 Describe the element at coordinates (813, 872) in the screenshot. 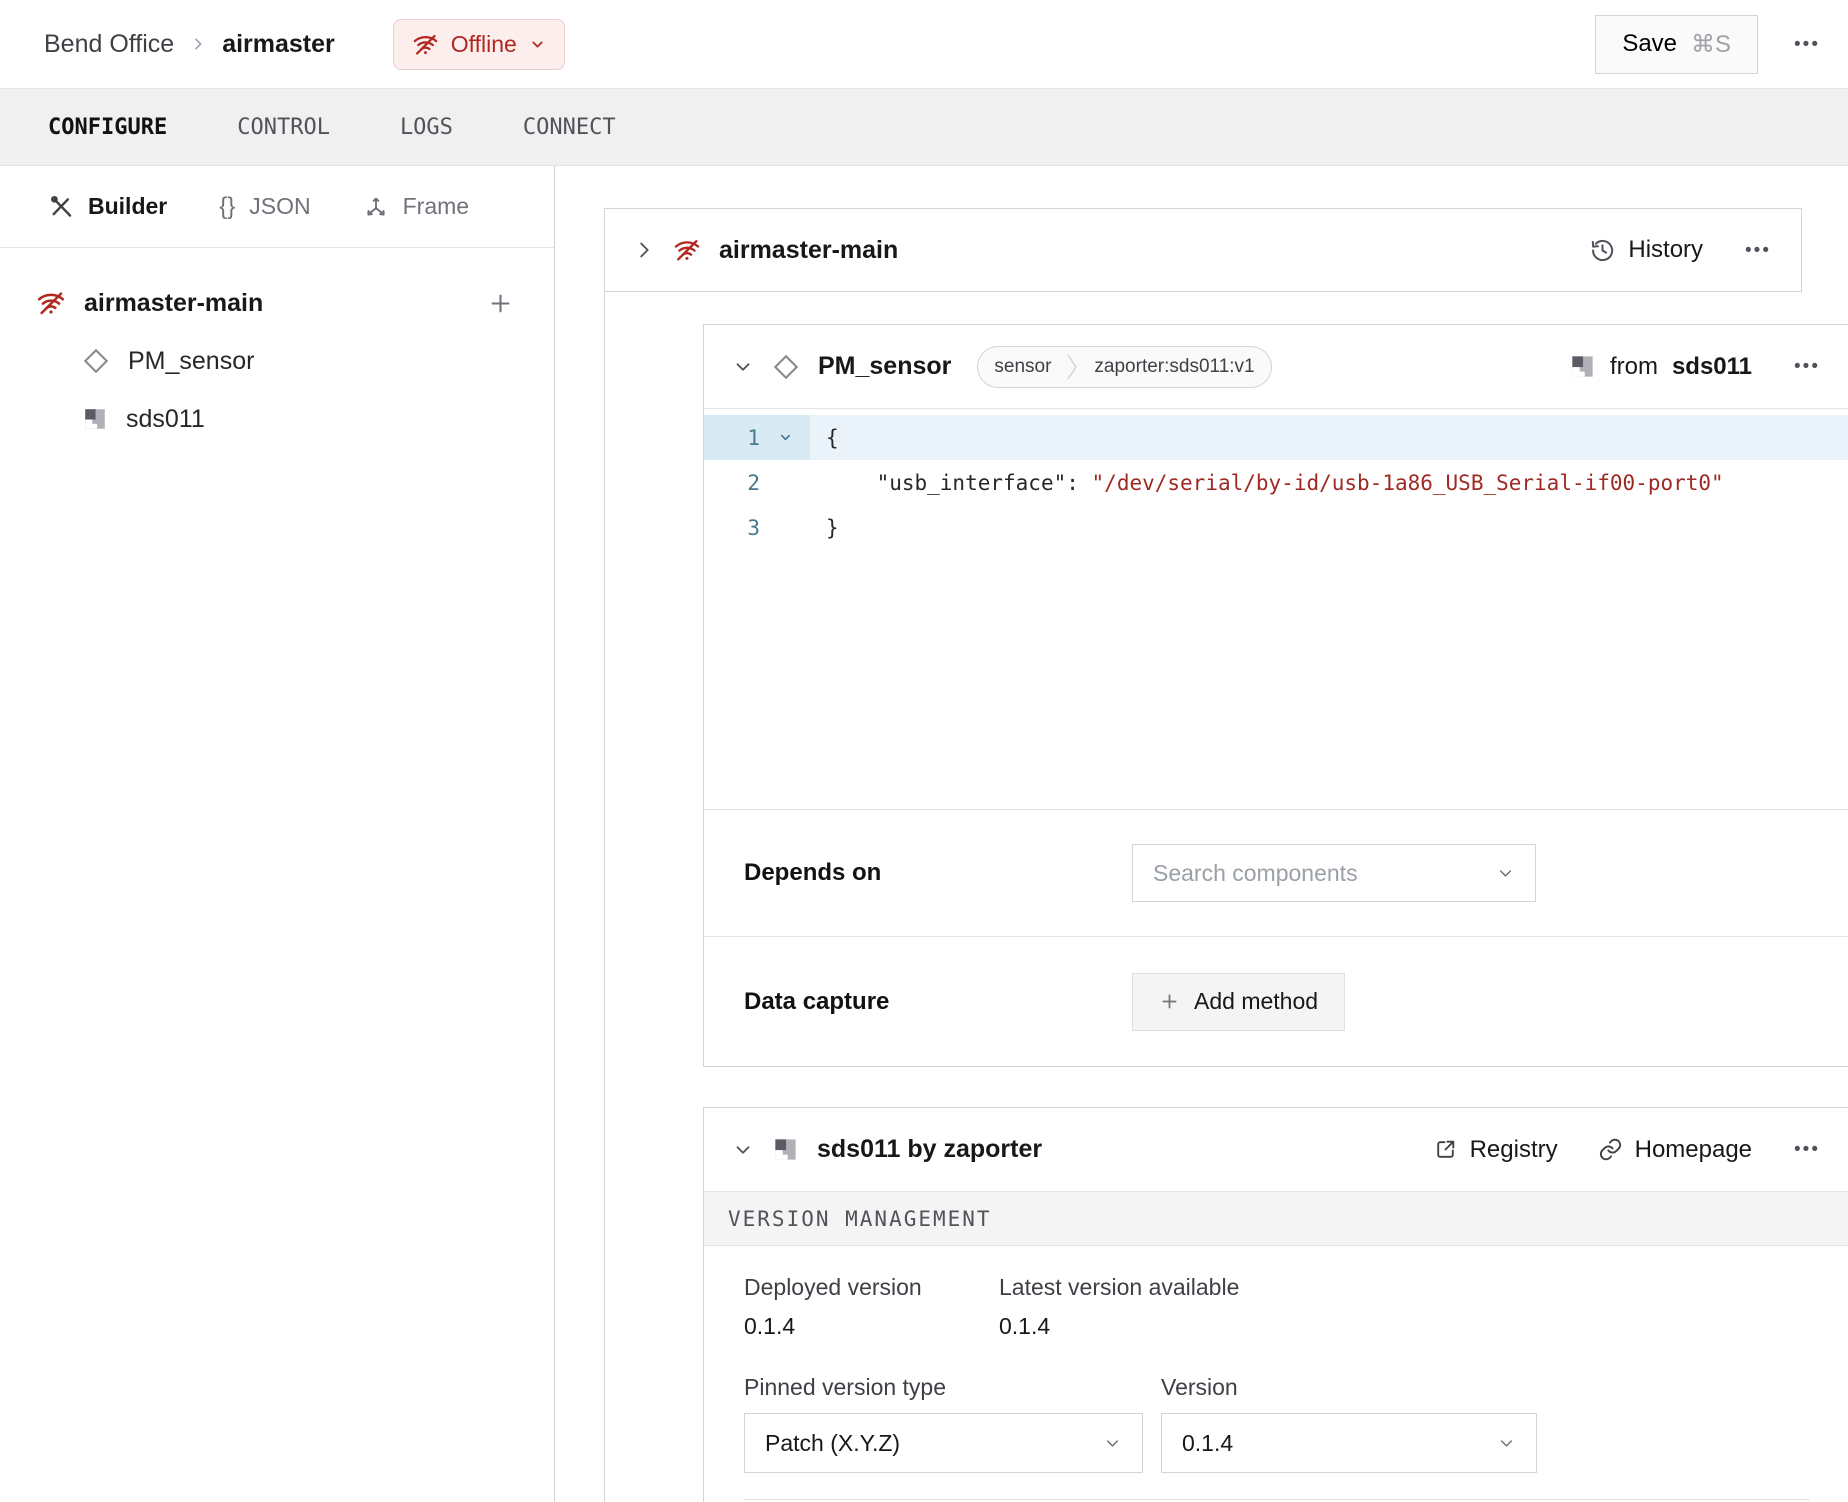

I see `depends-on-label: Depends on` at that location.